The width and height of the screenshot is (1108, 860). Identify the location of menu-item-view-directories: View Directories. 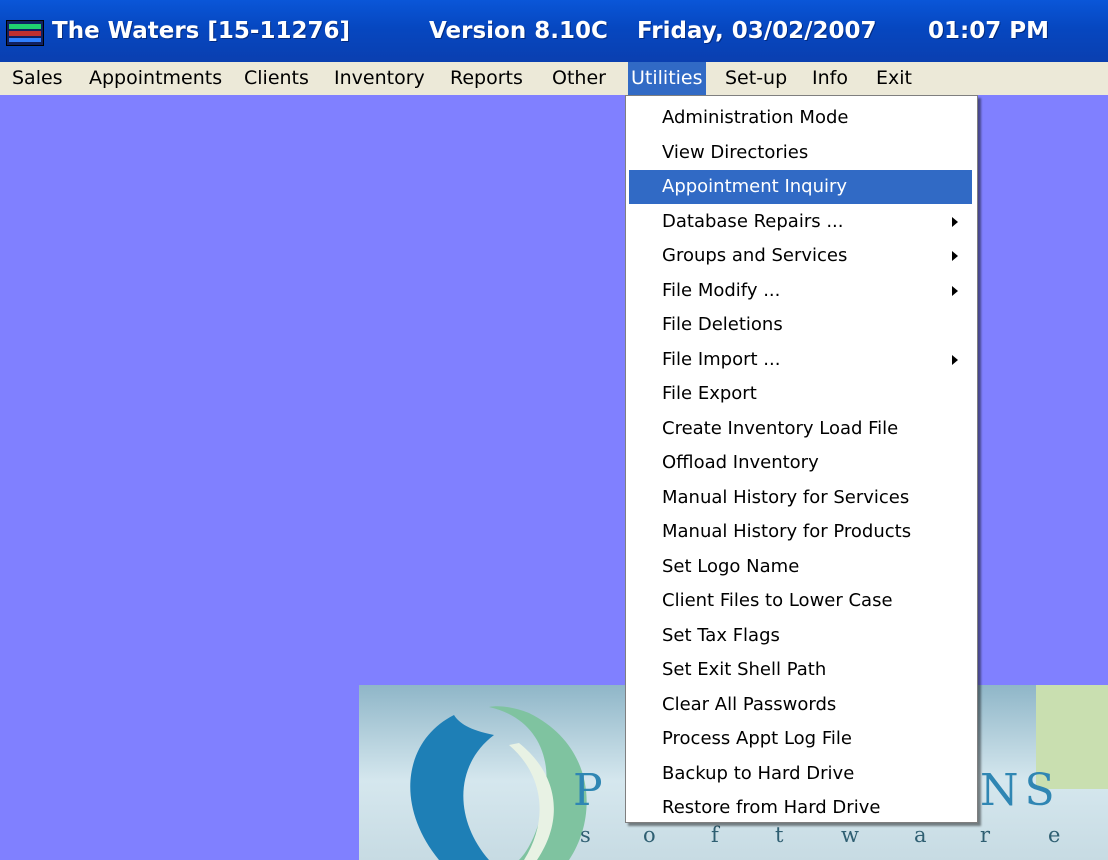
(800, 153).